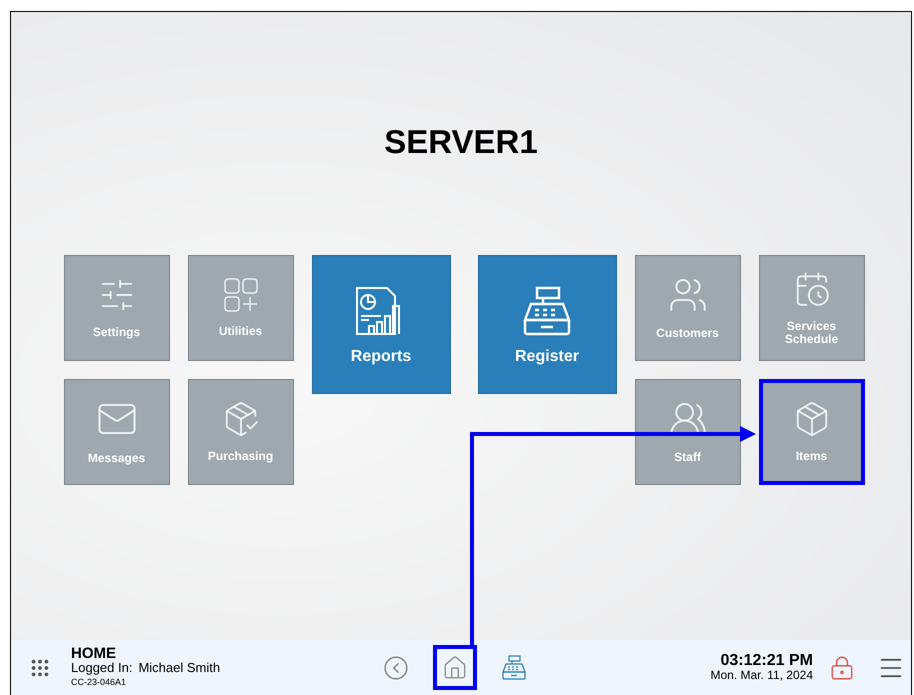 The height and width of the screenshot is (695, 914). What do you see at coordinates (179, 667) in the screenshot?
I see `user-name: Michael Smith` at bounding box center [179, 667].